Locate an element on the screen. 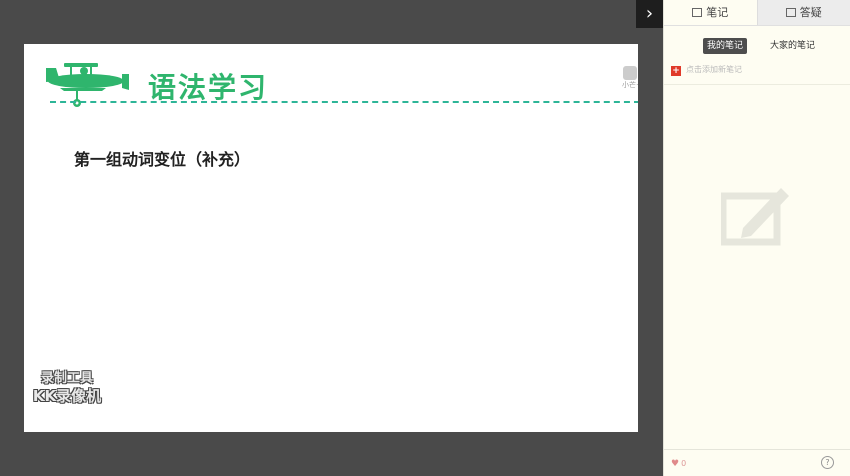  watermark-line-1: 录制工具 is located at coordinates (66, 378).